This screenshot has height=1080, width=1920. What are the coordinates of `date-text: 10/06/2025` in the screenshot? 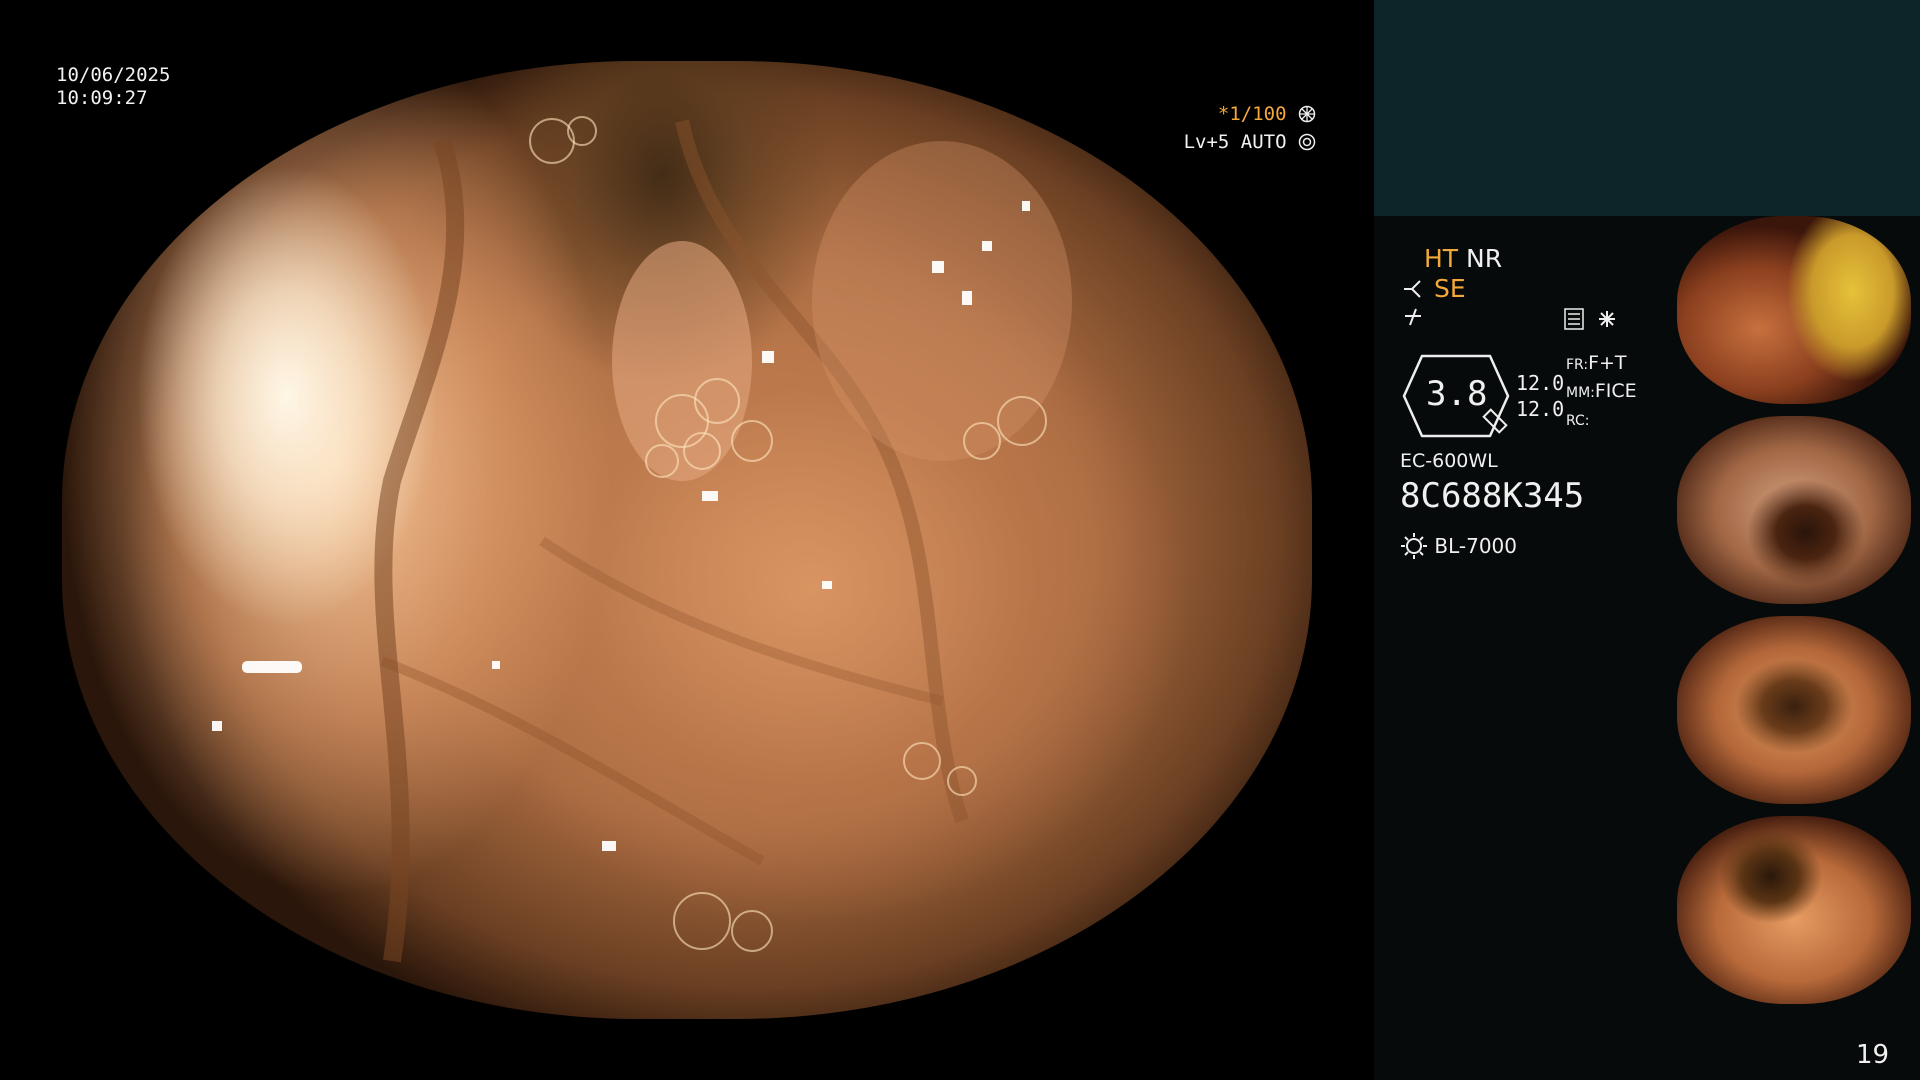 It's located at (113, 75).